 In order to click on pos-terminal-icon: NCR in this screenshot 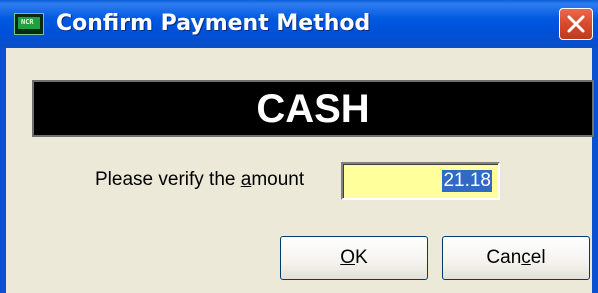, I will do `click(29, 24)`.